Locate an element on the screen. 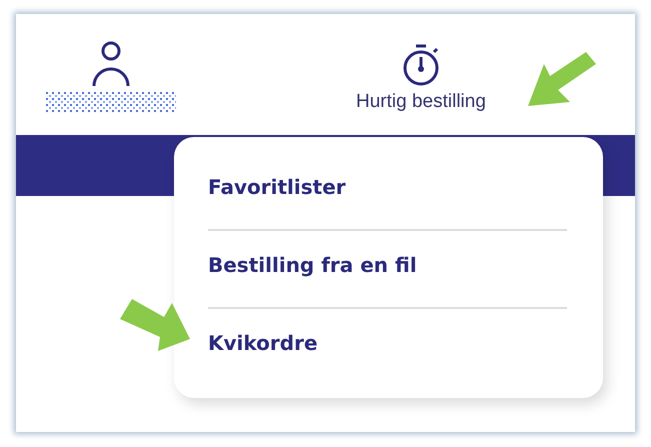 This screenshot has width=651, height=447. quick-order-button: Hurtig bestilling is located at coordinates (421, 63).